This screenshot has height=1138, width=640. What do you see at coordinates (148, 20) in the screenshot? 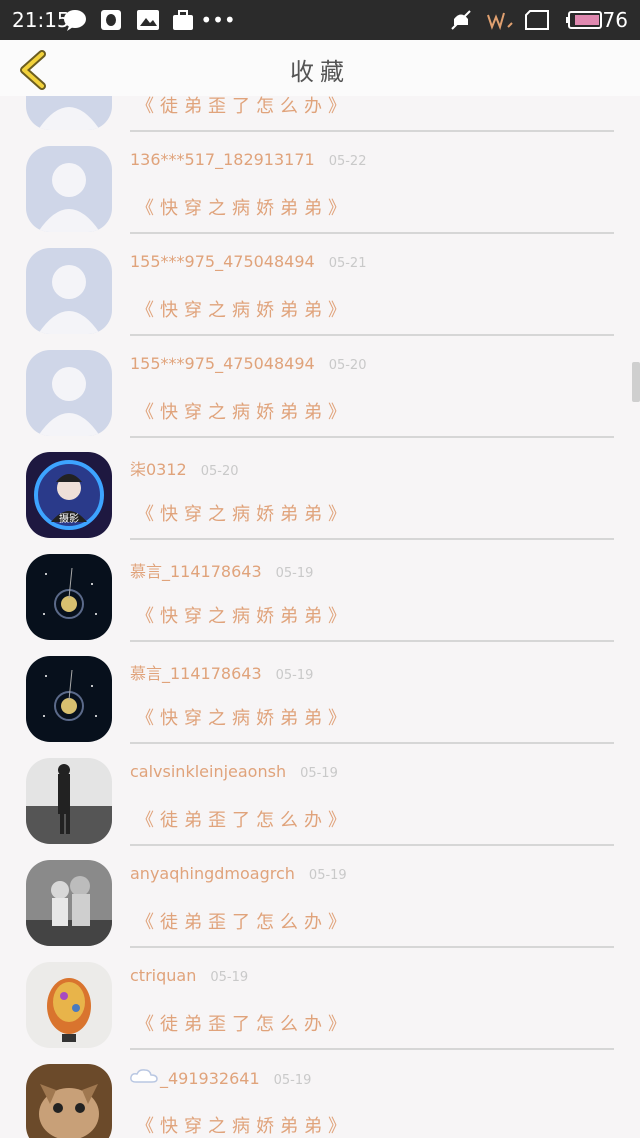
I see `image-icon` at bounding box center [148, 20].